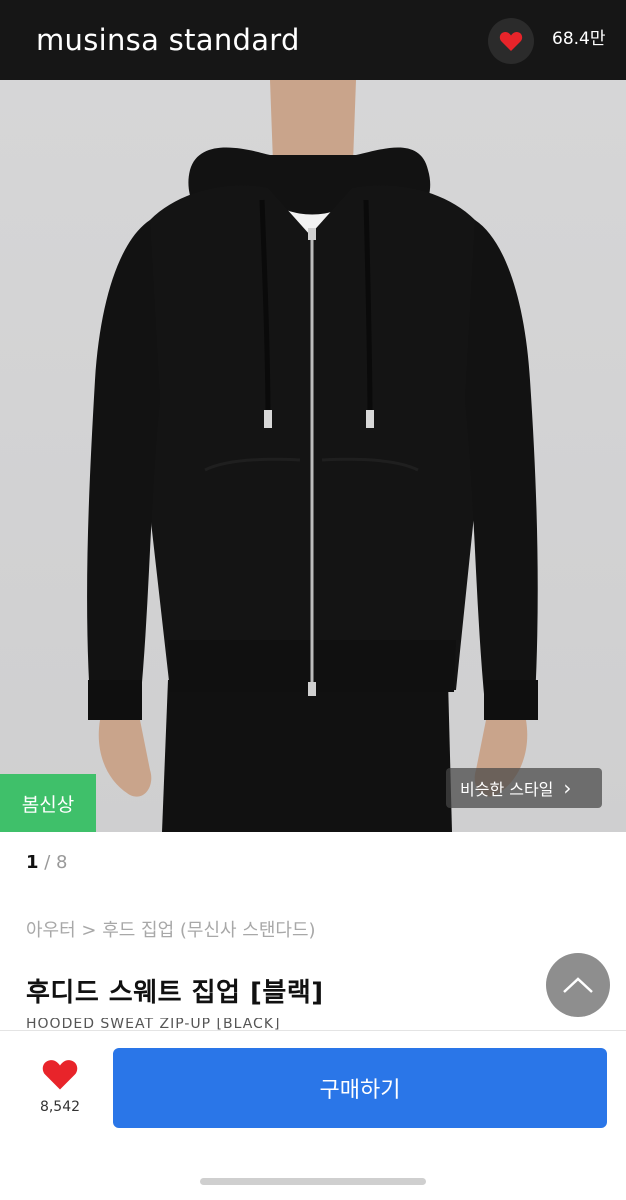  I want to click on home-indicator, so click(313, 1181).